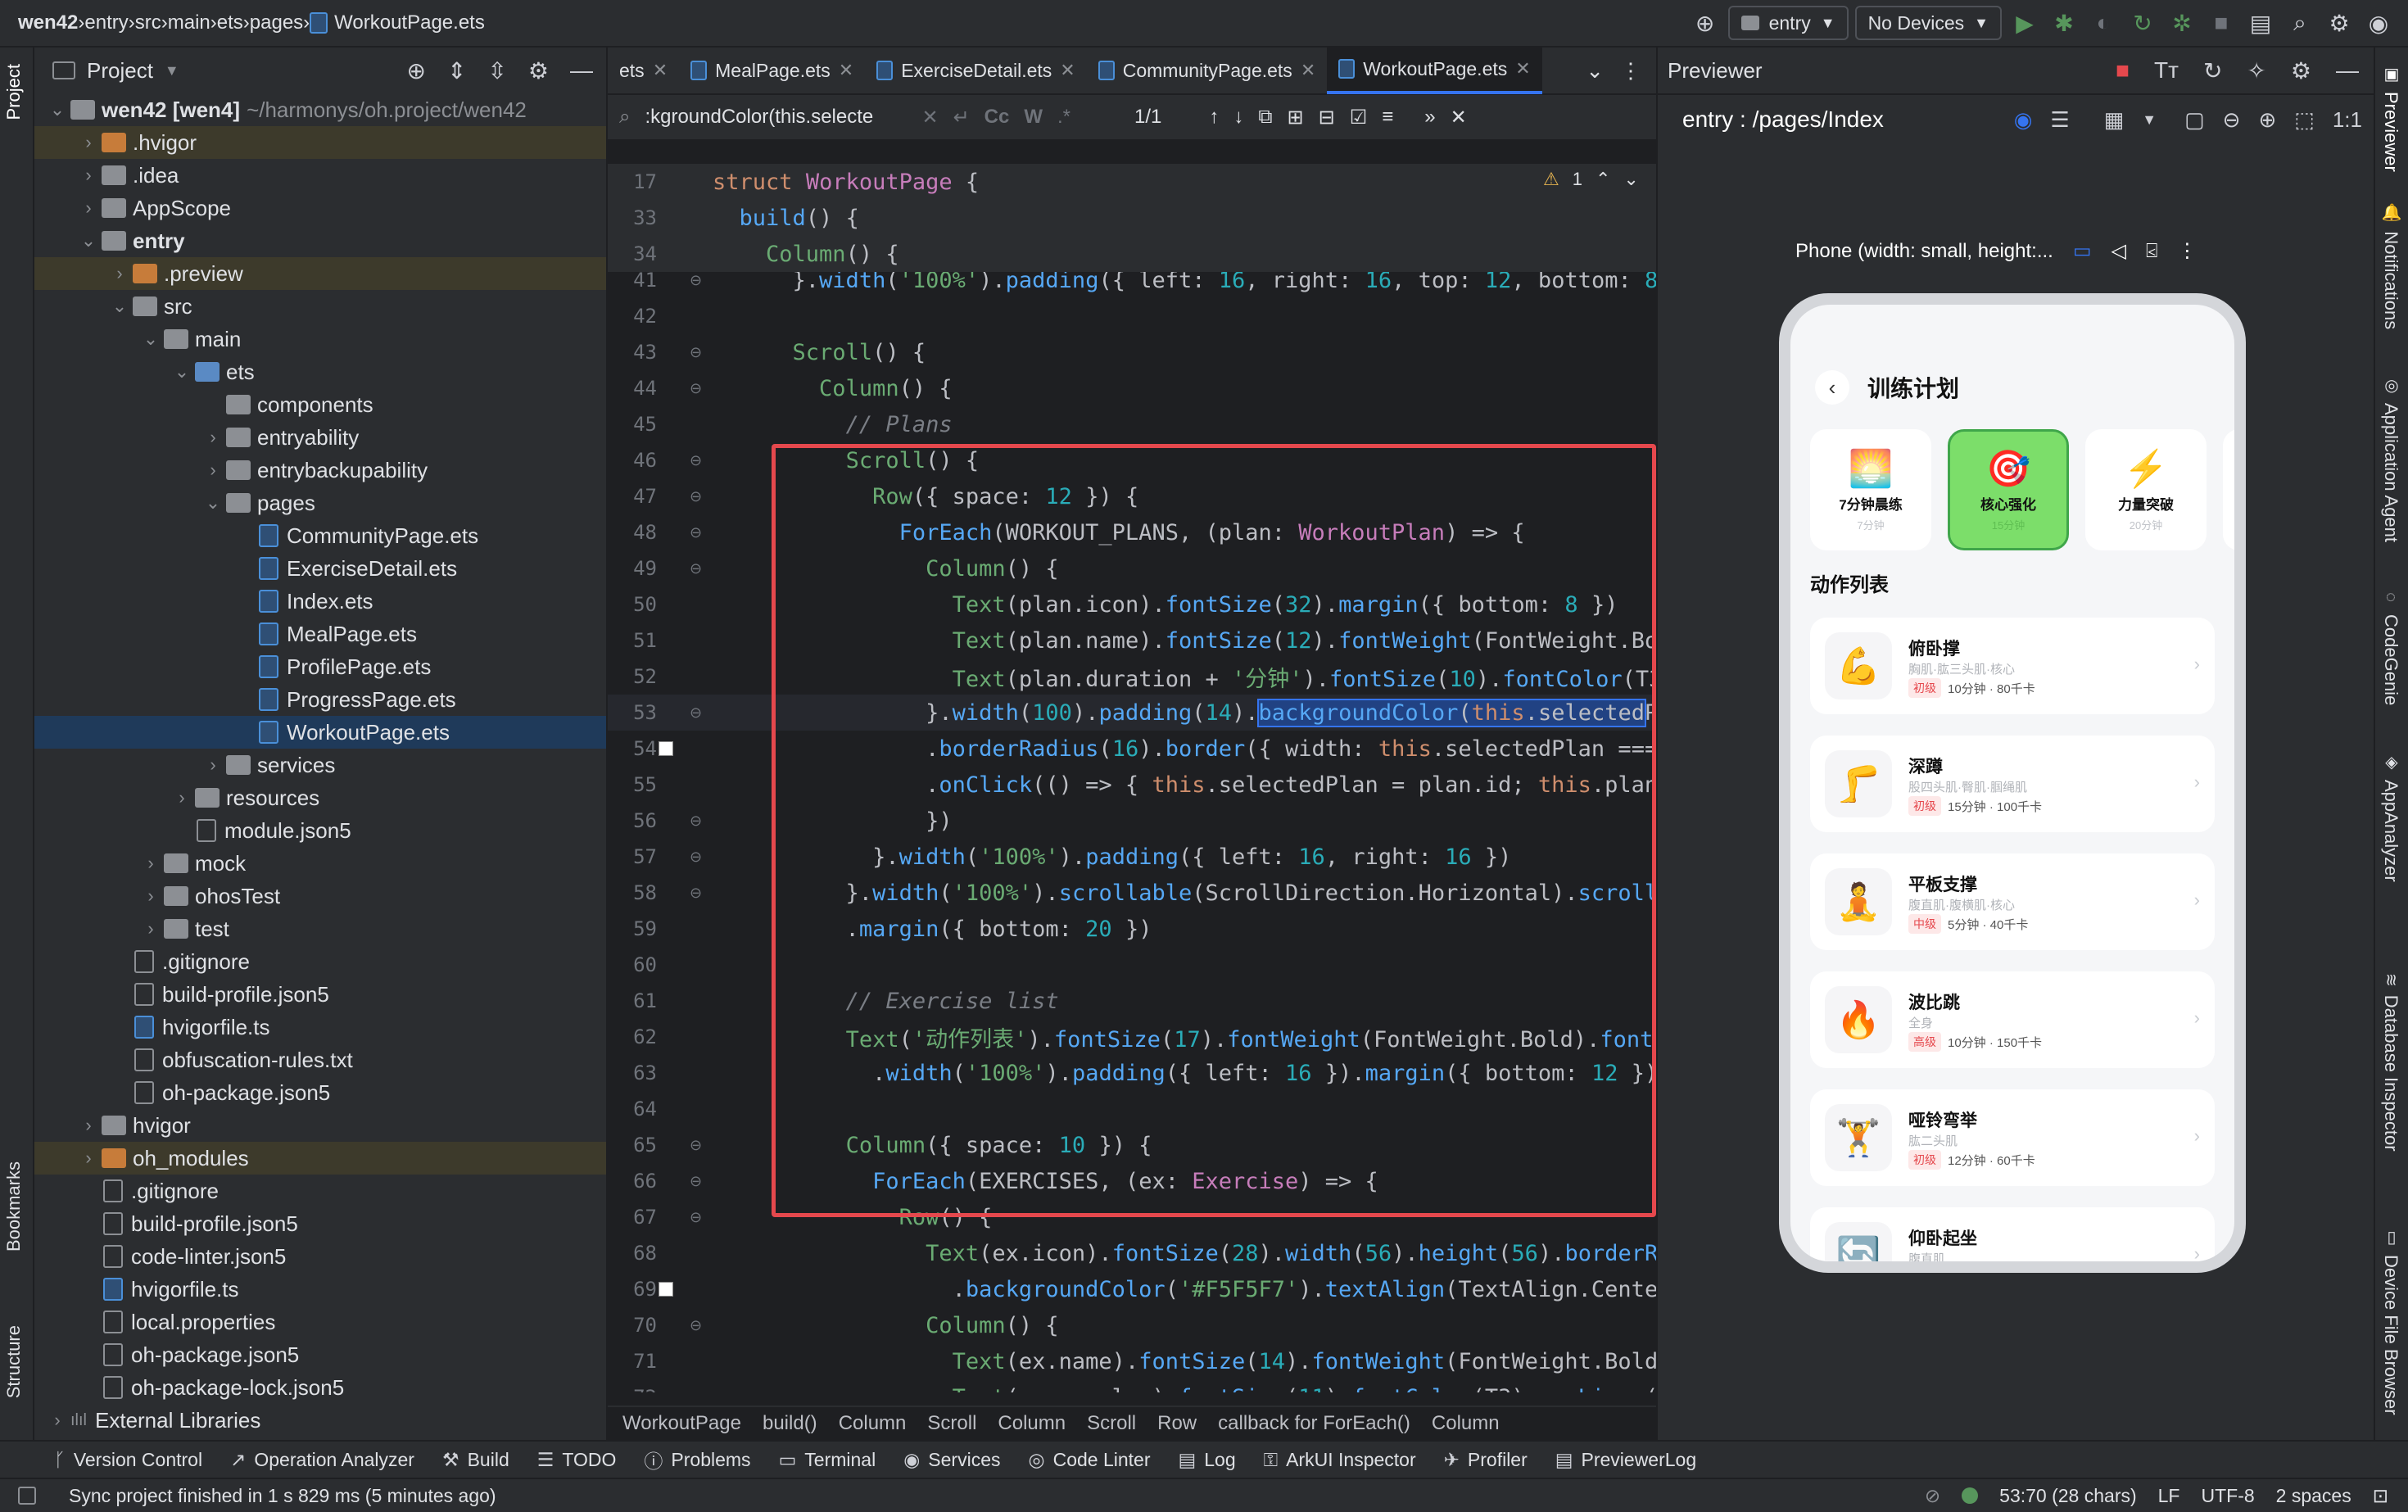 This screenshot has height=1512, width=2408. I want to click on layers-icon: ☰, so click(2059, 120).